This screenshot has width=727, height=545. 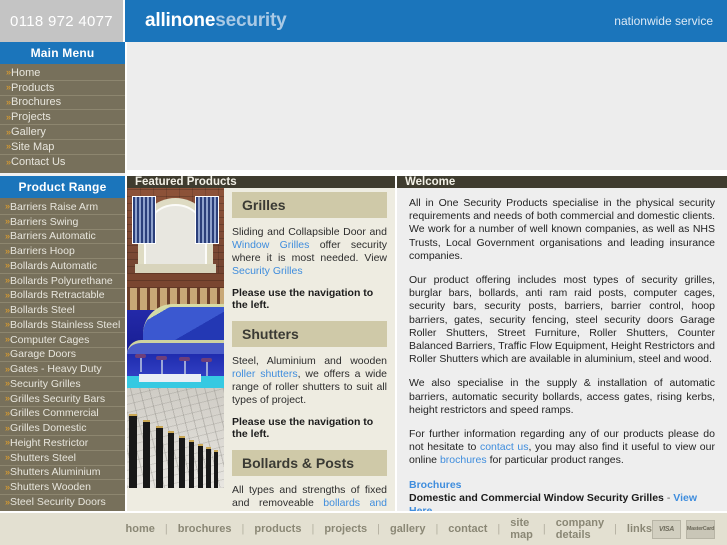 What do you see at coordinates (639, 529) in the screenshot?
I see `footer-link-links: links` at bounding box center [639, 529].